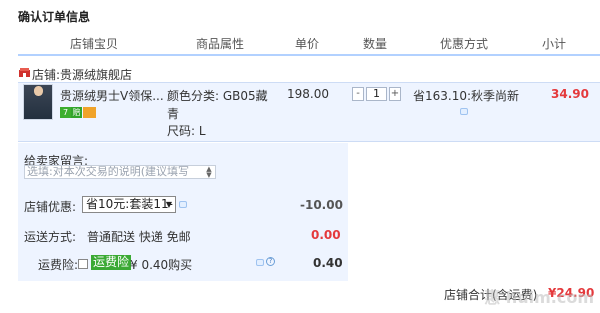  What do you see at coordinates (376, 94) in the screenshot?
I see `qty-input: 1` at bounding box center [376, 94].